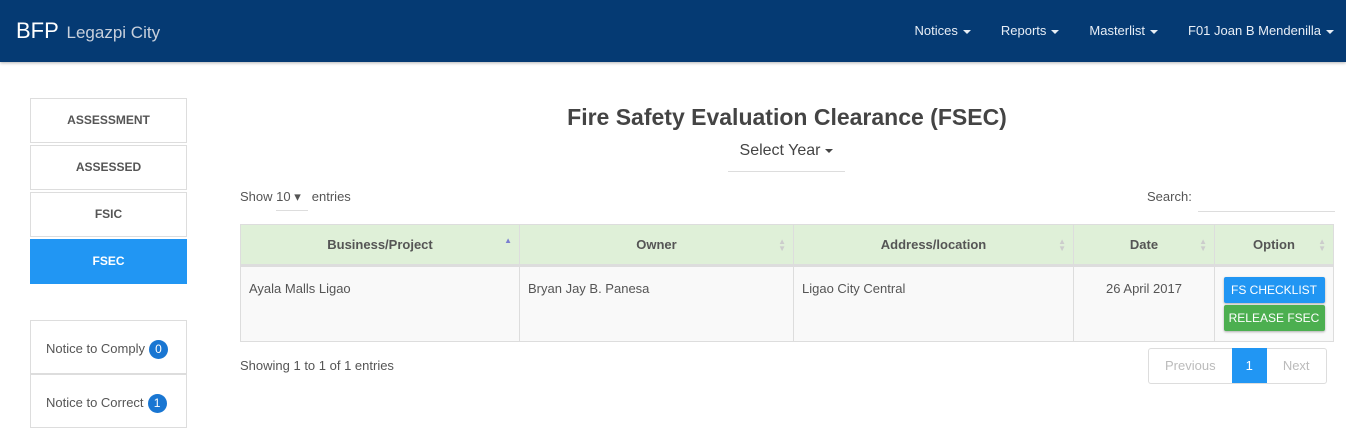 This screenshot has height=445, width=1346. What do you see at coordinates (108, 120) in the screenshot?
I see `sidebar-item-assessment: ASSESSMENT` at bounding box center [108, 120].